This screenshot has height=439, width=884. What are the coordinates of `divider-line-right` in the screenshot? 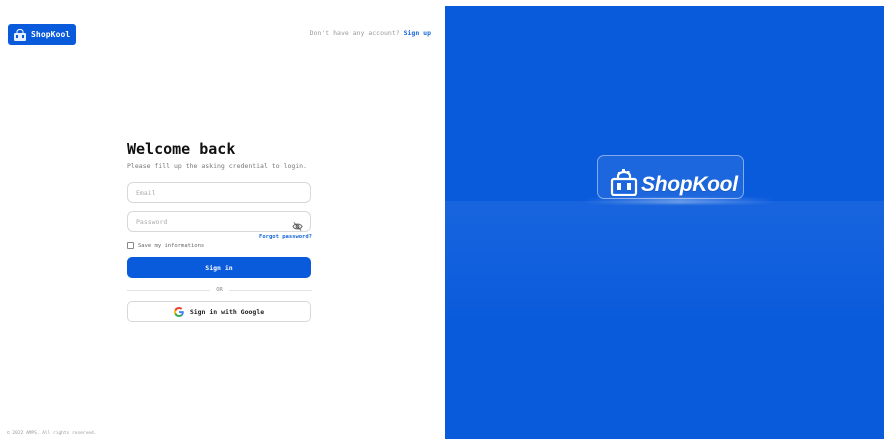 It's located at (270, 290).